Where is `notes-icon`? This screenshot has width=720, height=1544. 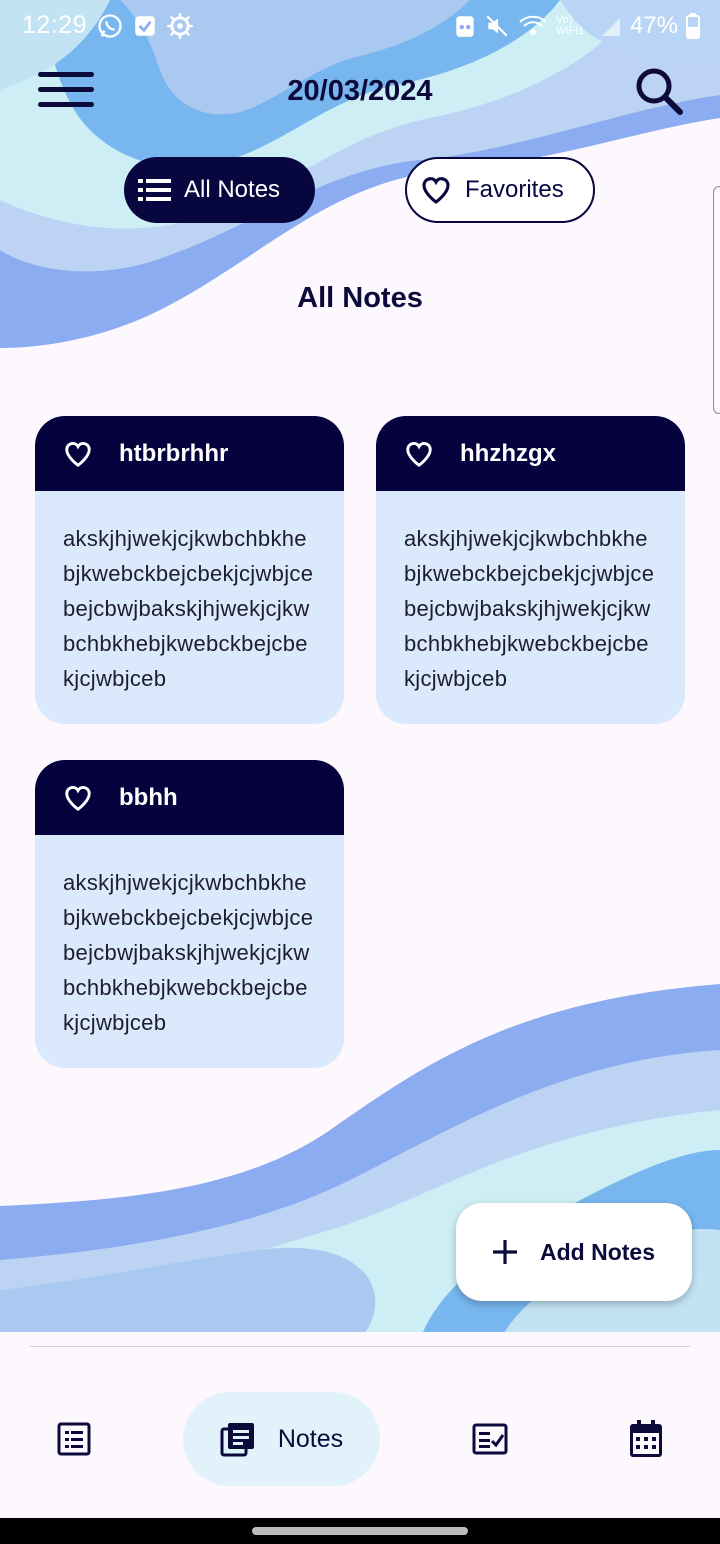 notes-icon is located at coordinates (237, 1440).